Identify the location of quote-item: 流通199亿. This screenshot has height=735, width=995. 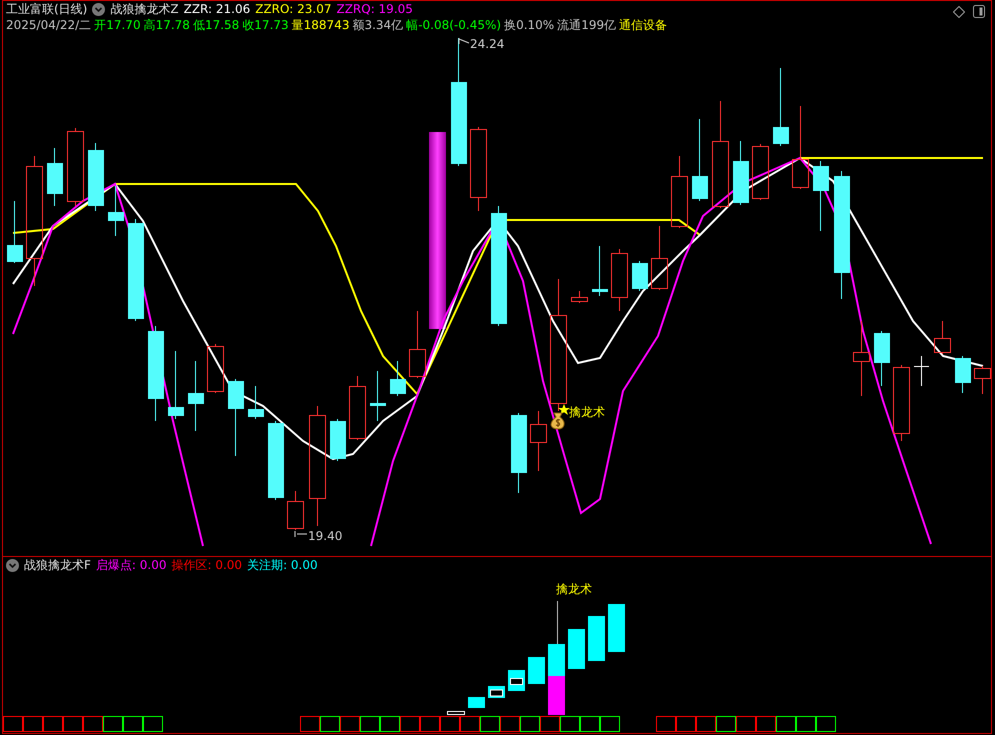
(586, 25).